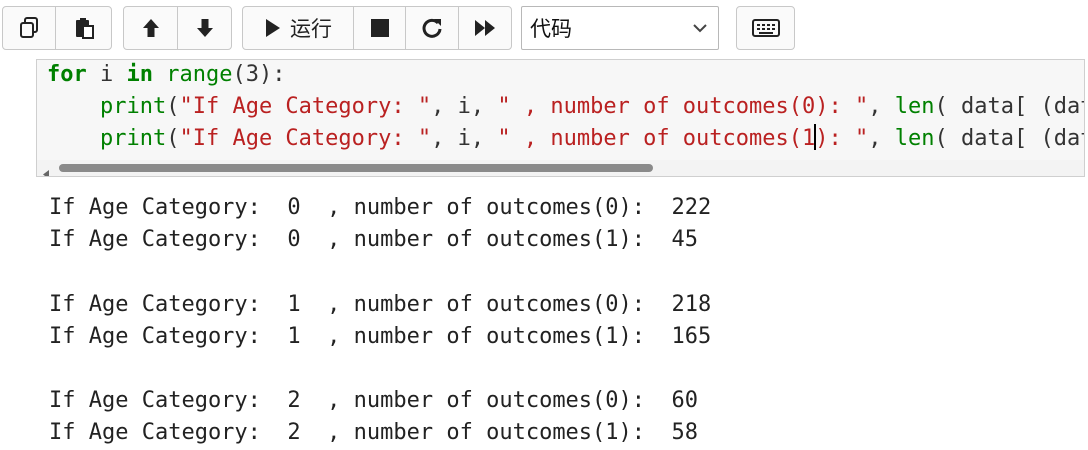  I want to click on move-up-button, so click(150, 28).